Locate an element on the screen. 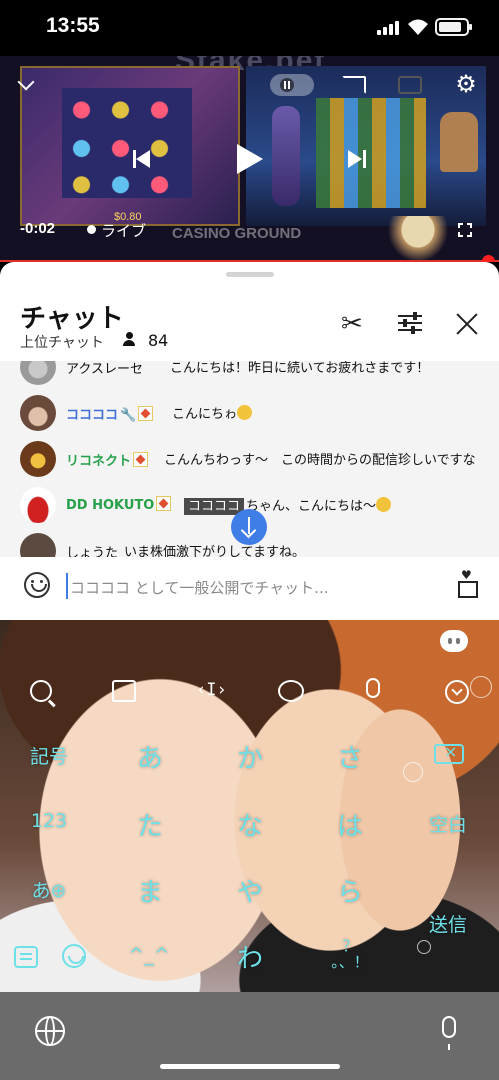 Image resolution: width=499 pixels, height=1080 pixels. close-icon is located at coordinates (467, 324).